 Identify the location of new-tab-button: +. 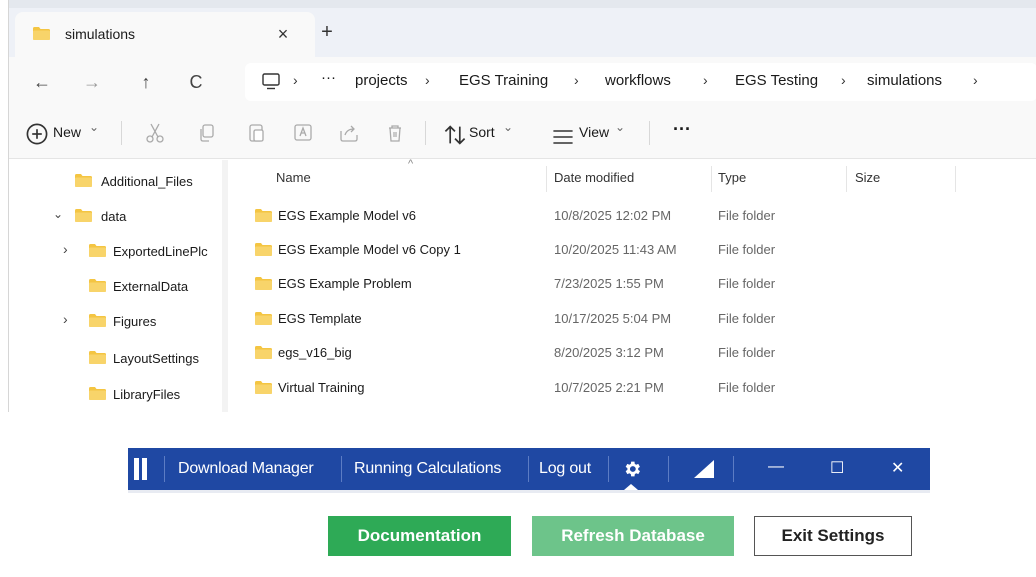
(327, 32).